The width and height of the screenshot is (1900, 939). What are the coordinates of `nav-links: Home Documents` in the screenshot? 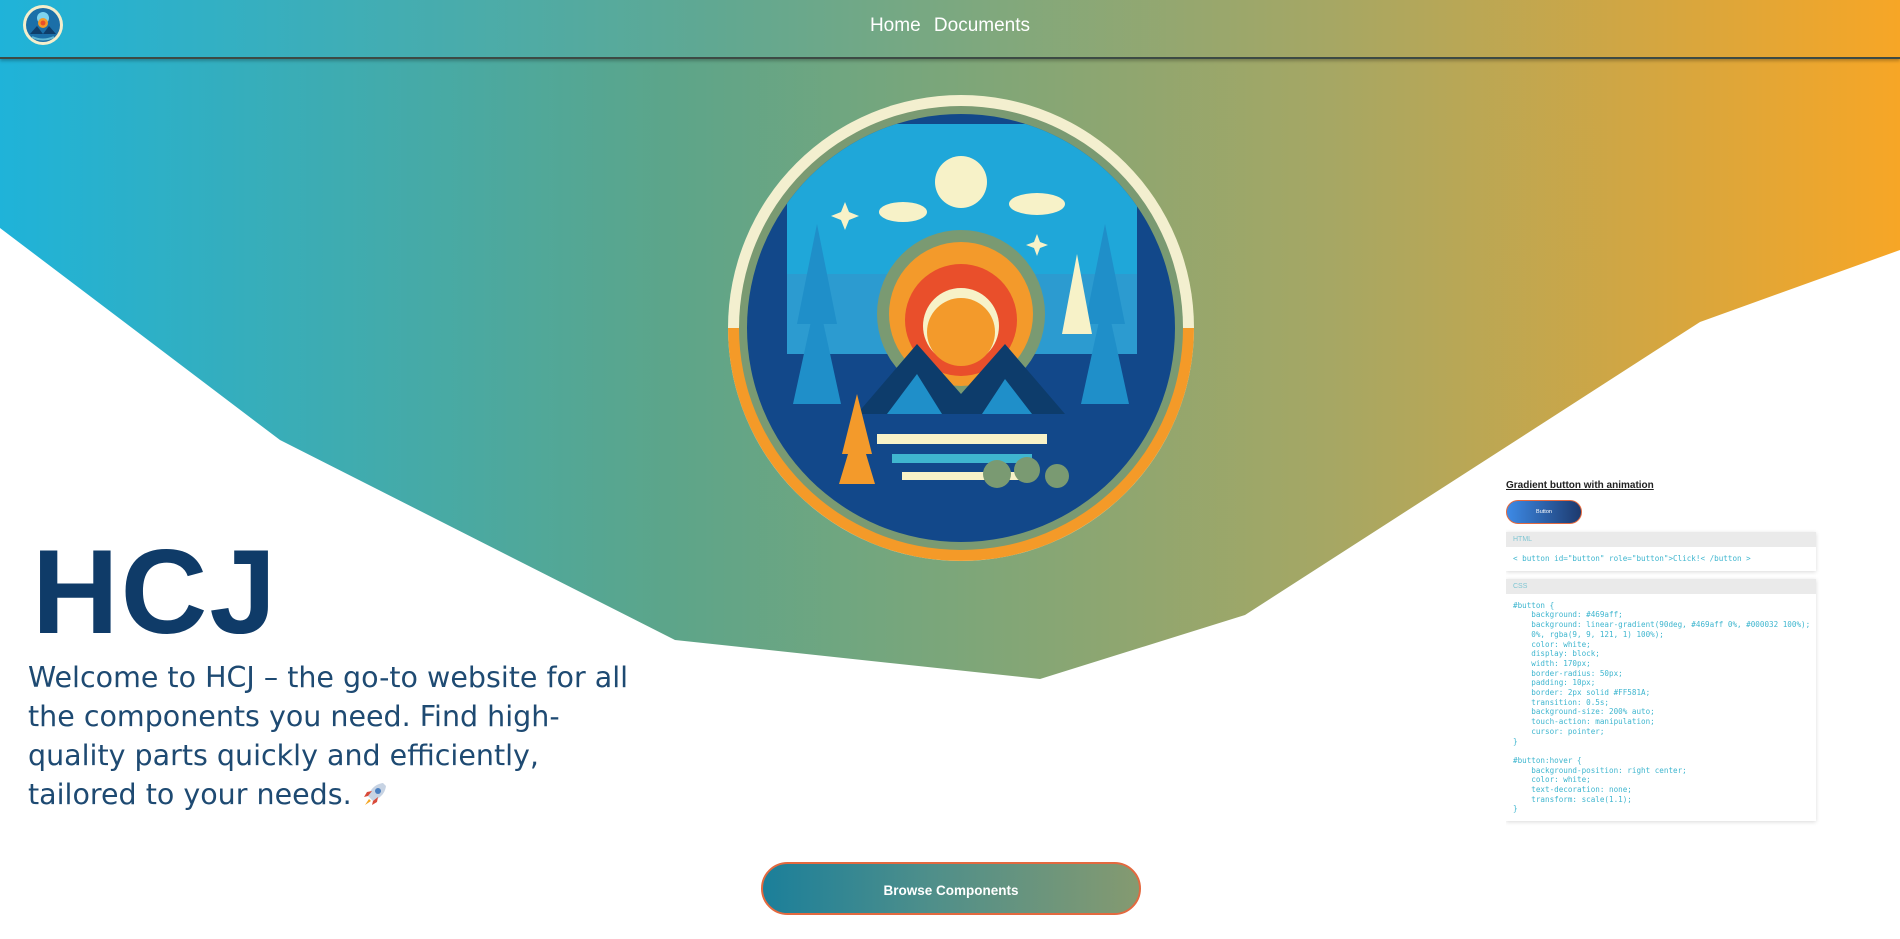 It's located at (950, 26).